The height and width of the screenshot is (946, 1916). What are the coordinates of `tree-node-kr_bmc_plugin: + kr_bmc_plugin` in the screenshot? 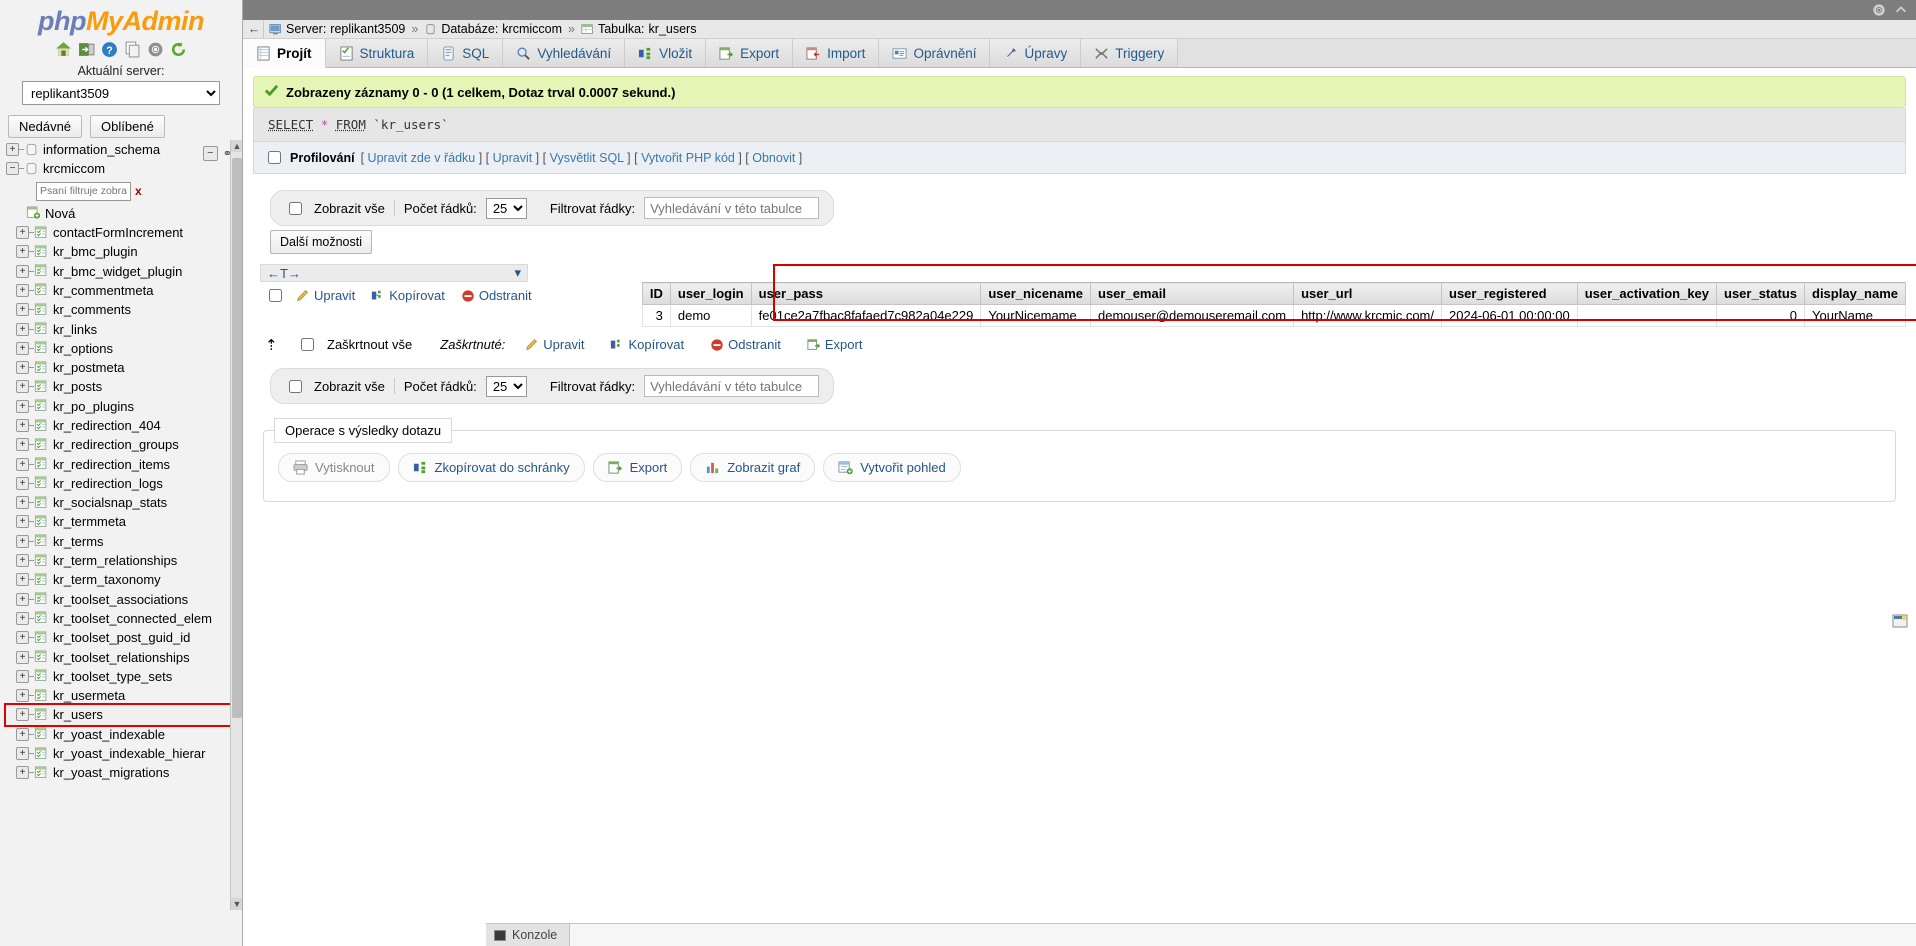 It's located at (119, 251).